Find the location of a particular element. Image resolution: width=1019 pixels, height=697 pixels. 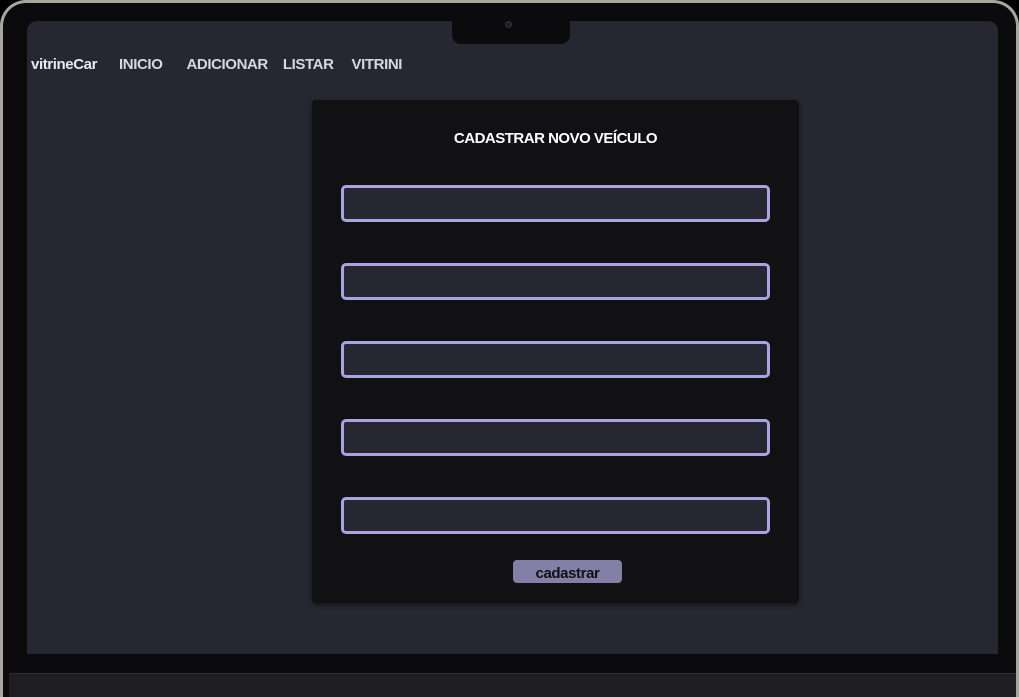

webcam-icon is located at coordinates (508, 24).